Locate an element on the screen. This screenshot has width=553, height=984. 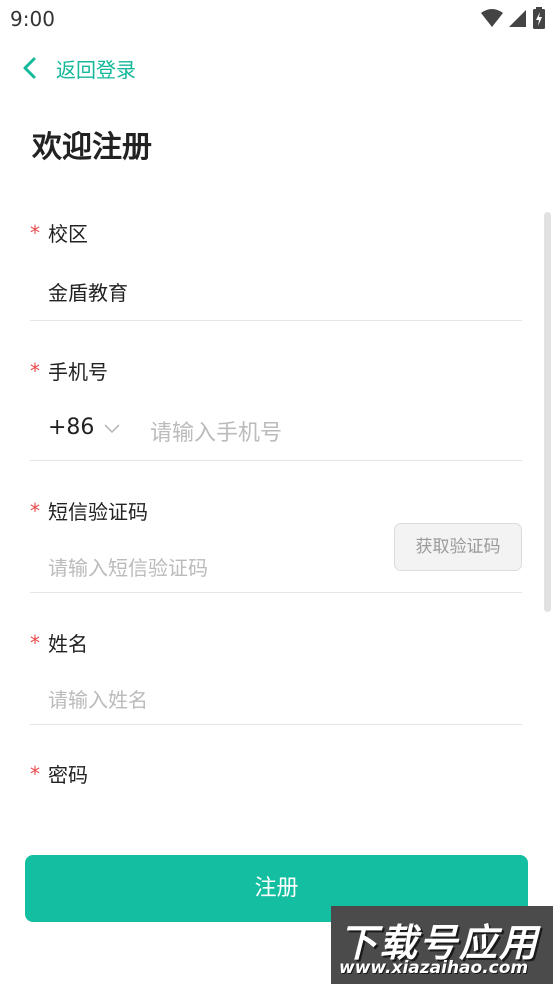
back-label: 返回登录 is located at coordinates (96, 69).